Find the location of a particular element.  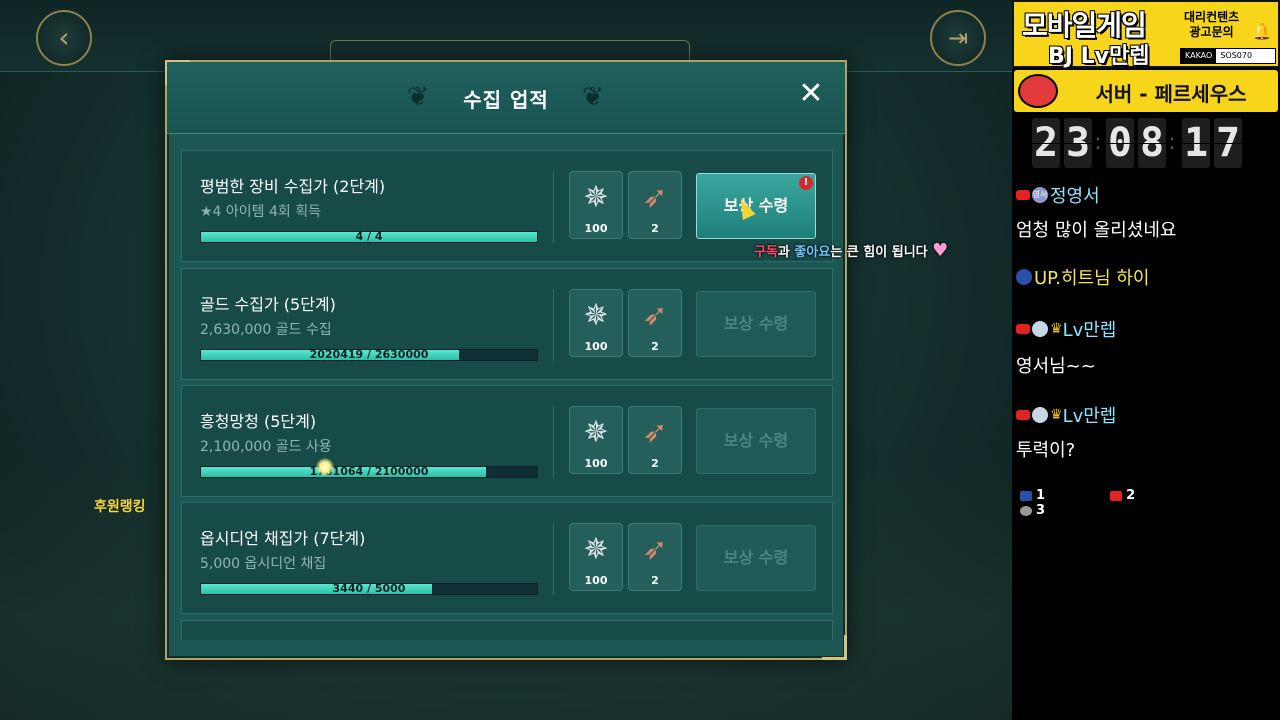

ad-line: 광고문의 is located at coordinates (1211, 32).